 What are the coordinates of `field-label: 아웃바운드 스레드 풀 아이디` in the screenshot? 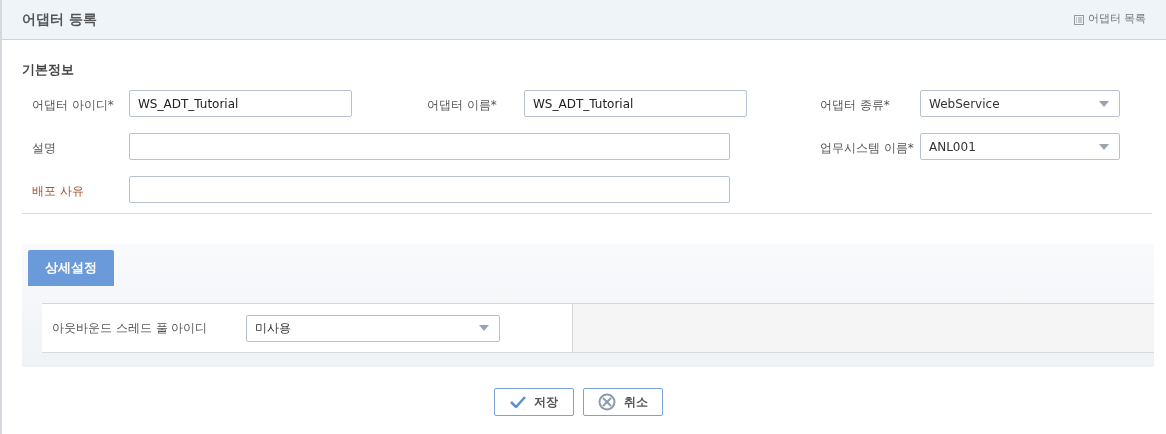 It's located at (130, 328).